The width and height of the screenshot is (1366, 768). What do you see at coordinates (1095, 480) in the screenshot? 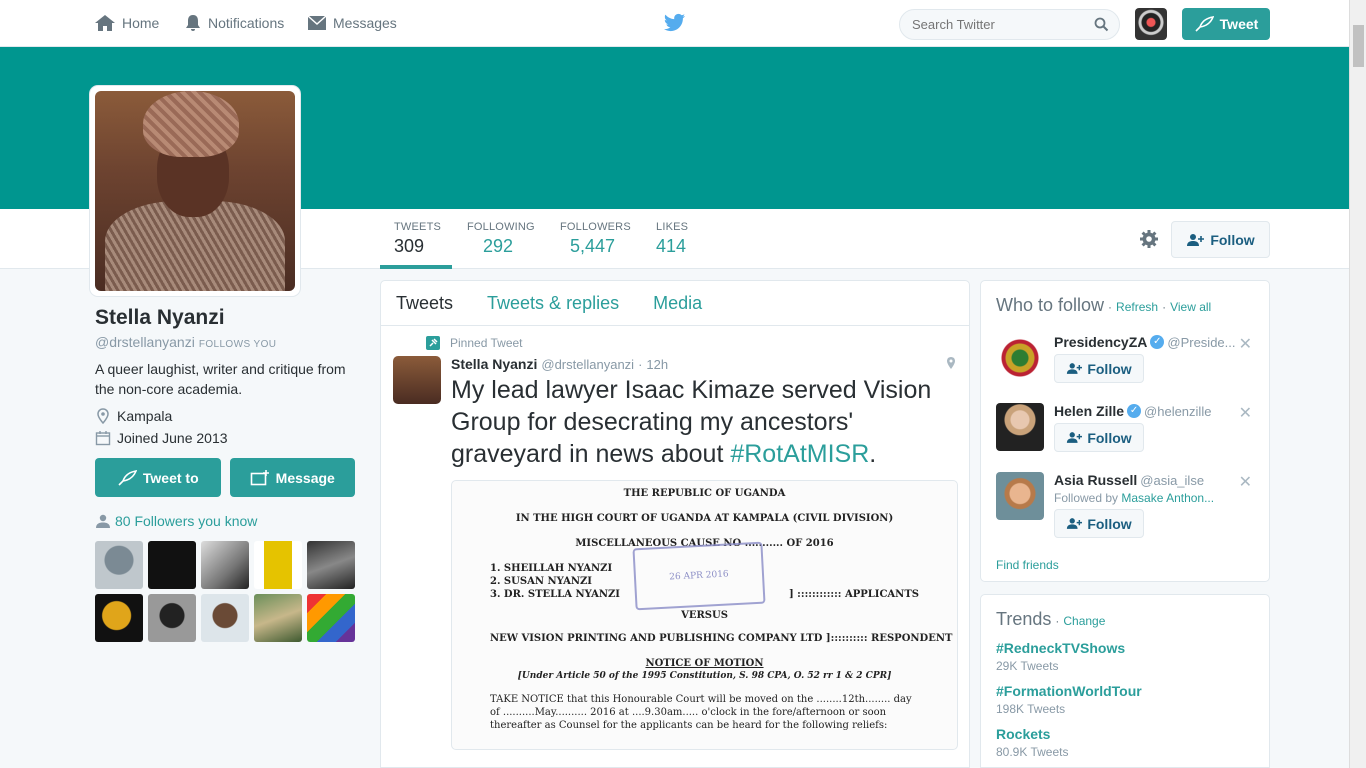
I see `suggestion-name: Asia Russell` at bounding box center [1095, 480].